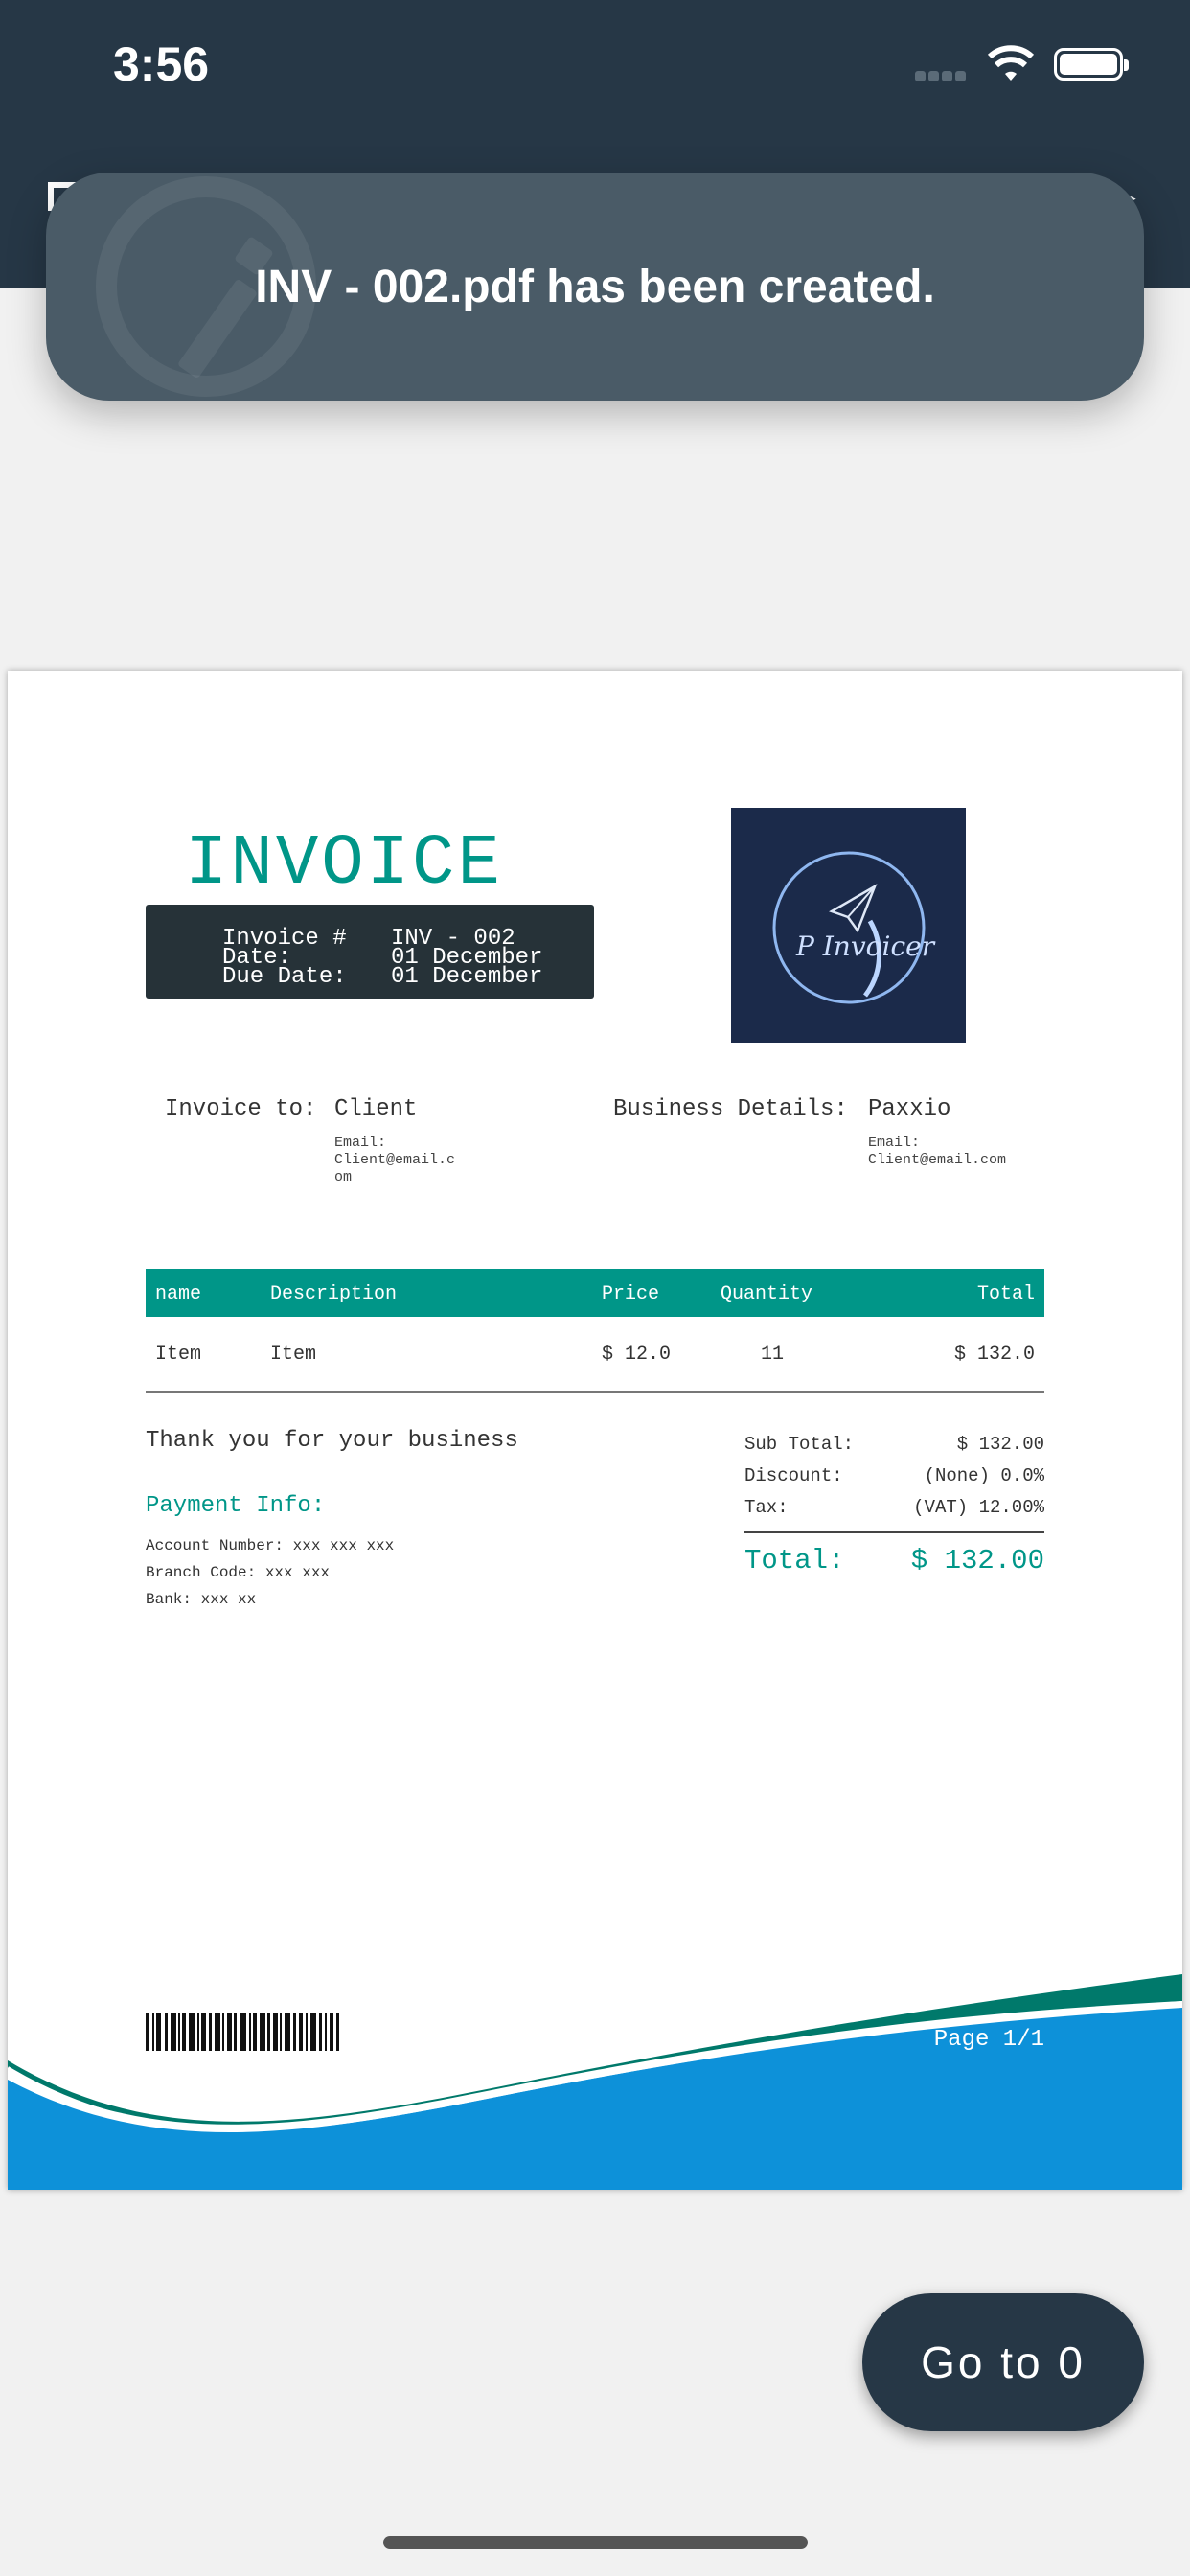 The height and width of the screenshot is (2576, 1190). What do you see at coordinates (243, 2031) in the screenshot?
I see `barcode-icon` at bounding box center [243, 2031].